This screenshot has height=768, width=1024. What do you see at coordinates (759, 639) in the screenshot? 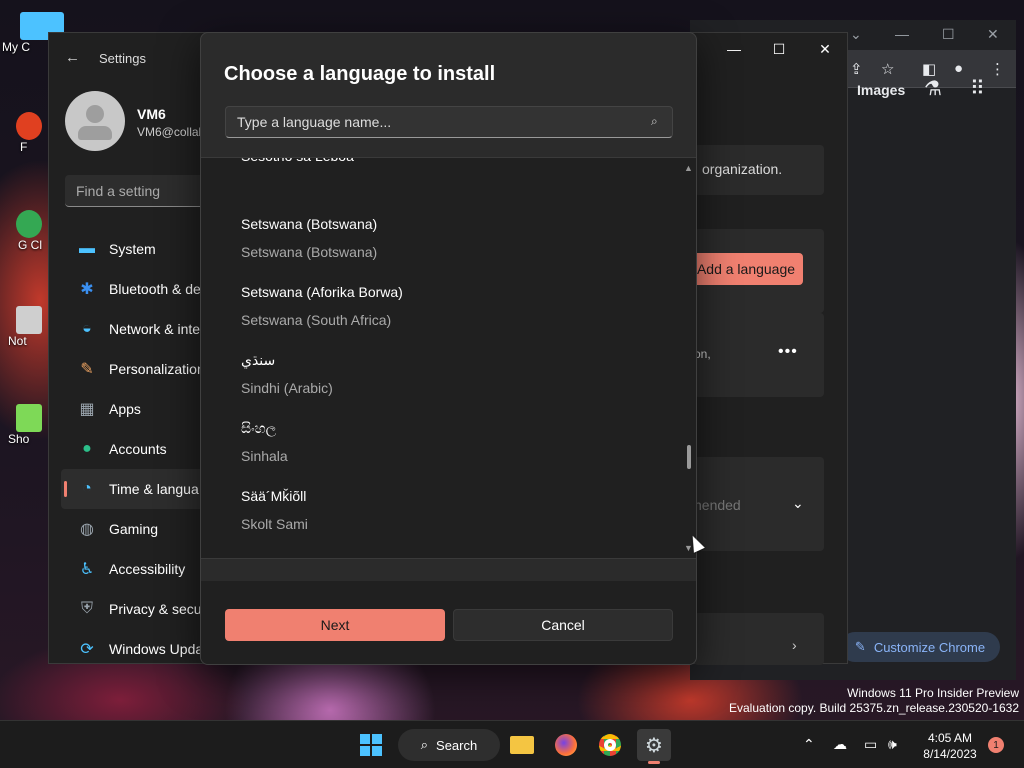
I see `settings-card` at bounding box center [759, 639].